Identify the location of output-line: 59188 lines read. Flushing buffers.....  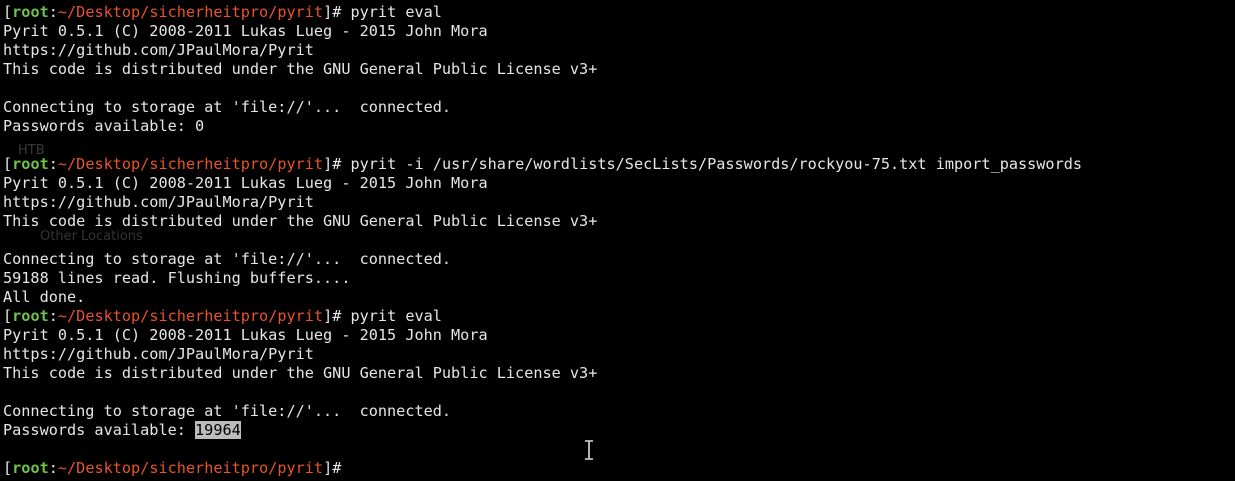
(177, 278).